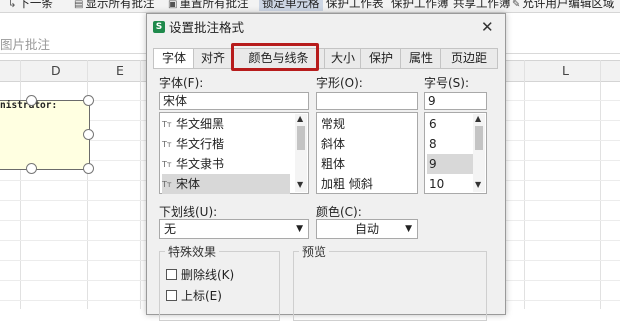 Image resolution: width=620 pixels, height=321 pixels. What do you see at coordinates (339, 83) in the screenshot?
I see `style-label: 字形(O):` at bounding box center [339, 83].